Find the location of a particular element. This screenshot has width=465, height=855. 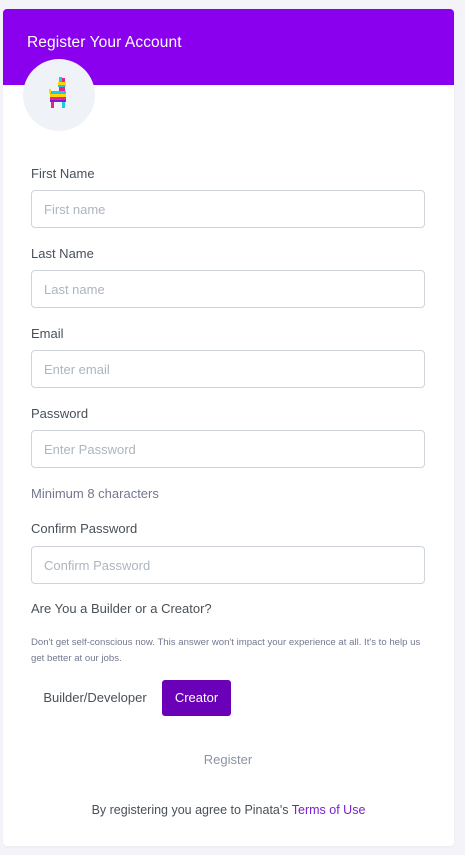

email-field-box is located at coordinates (228, 369).